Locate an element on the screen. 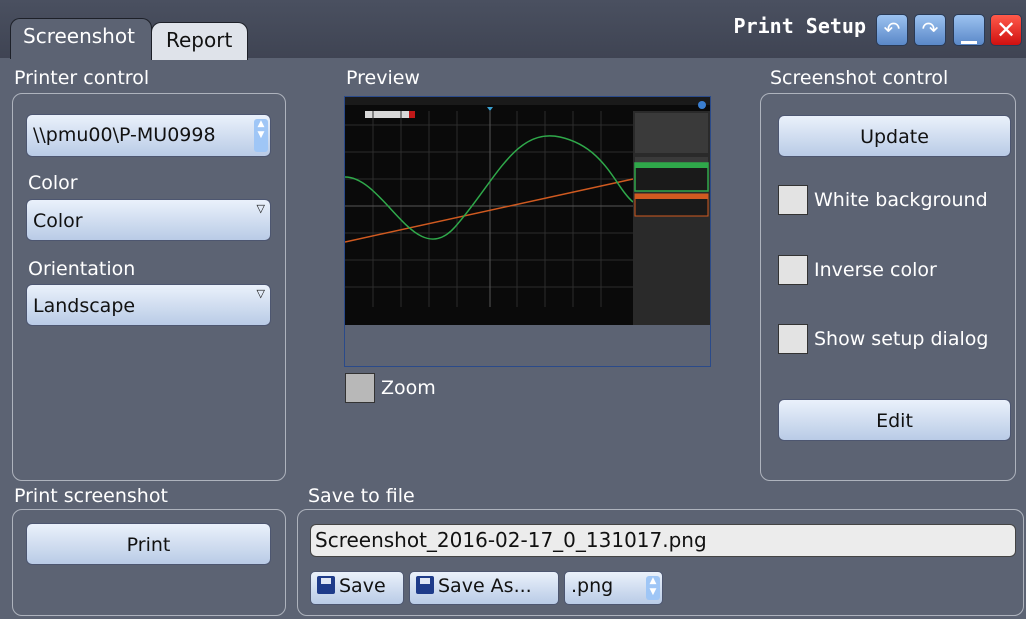 This screenshot has height=619, width=1026. undo-button: ↶ is located at coordinates (892, 30).